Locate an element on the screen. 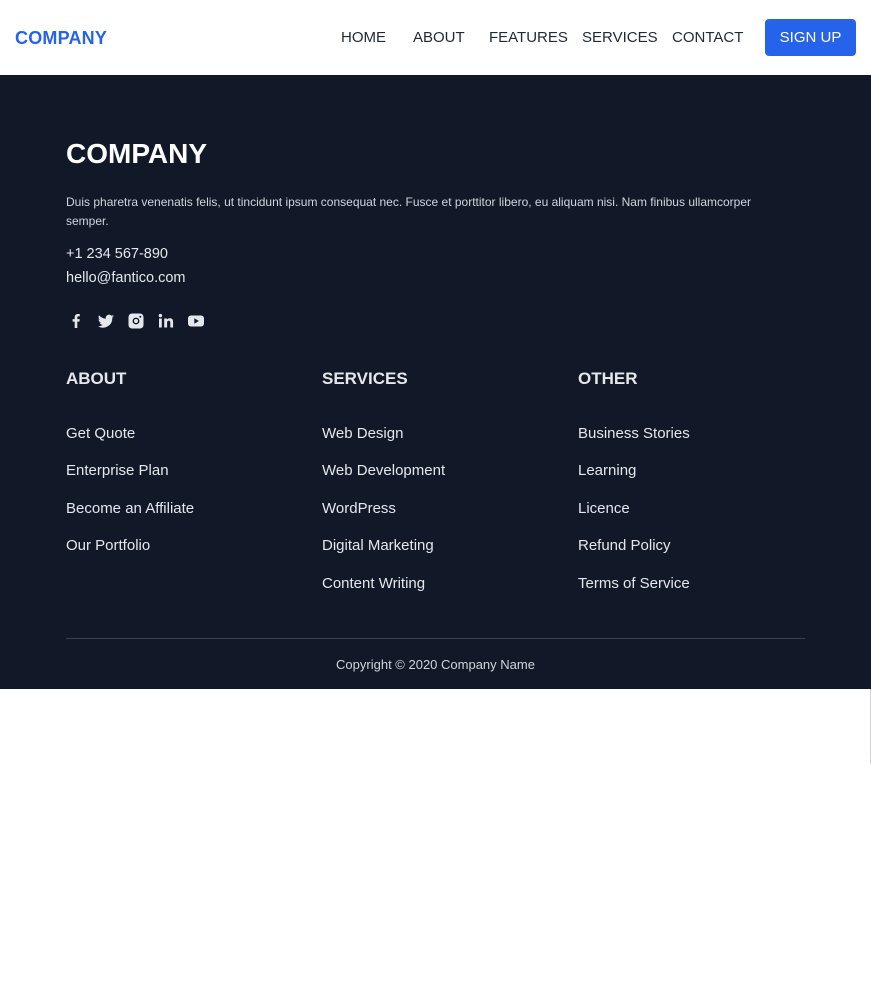 Image resolution: width=871 pixels, height=996 pixels. nav-link-home: HOME is located at coordinates (363, 37).